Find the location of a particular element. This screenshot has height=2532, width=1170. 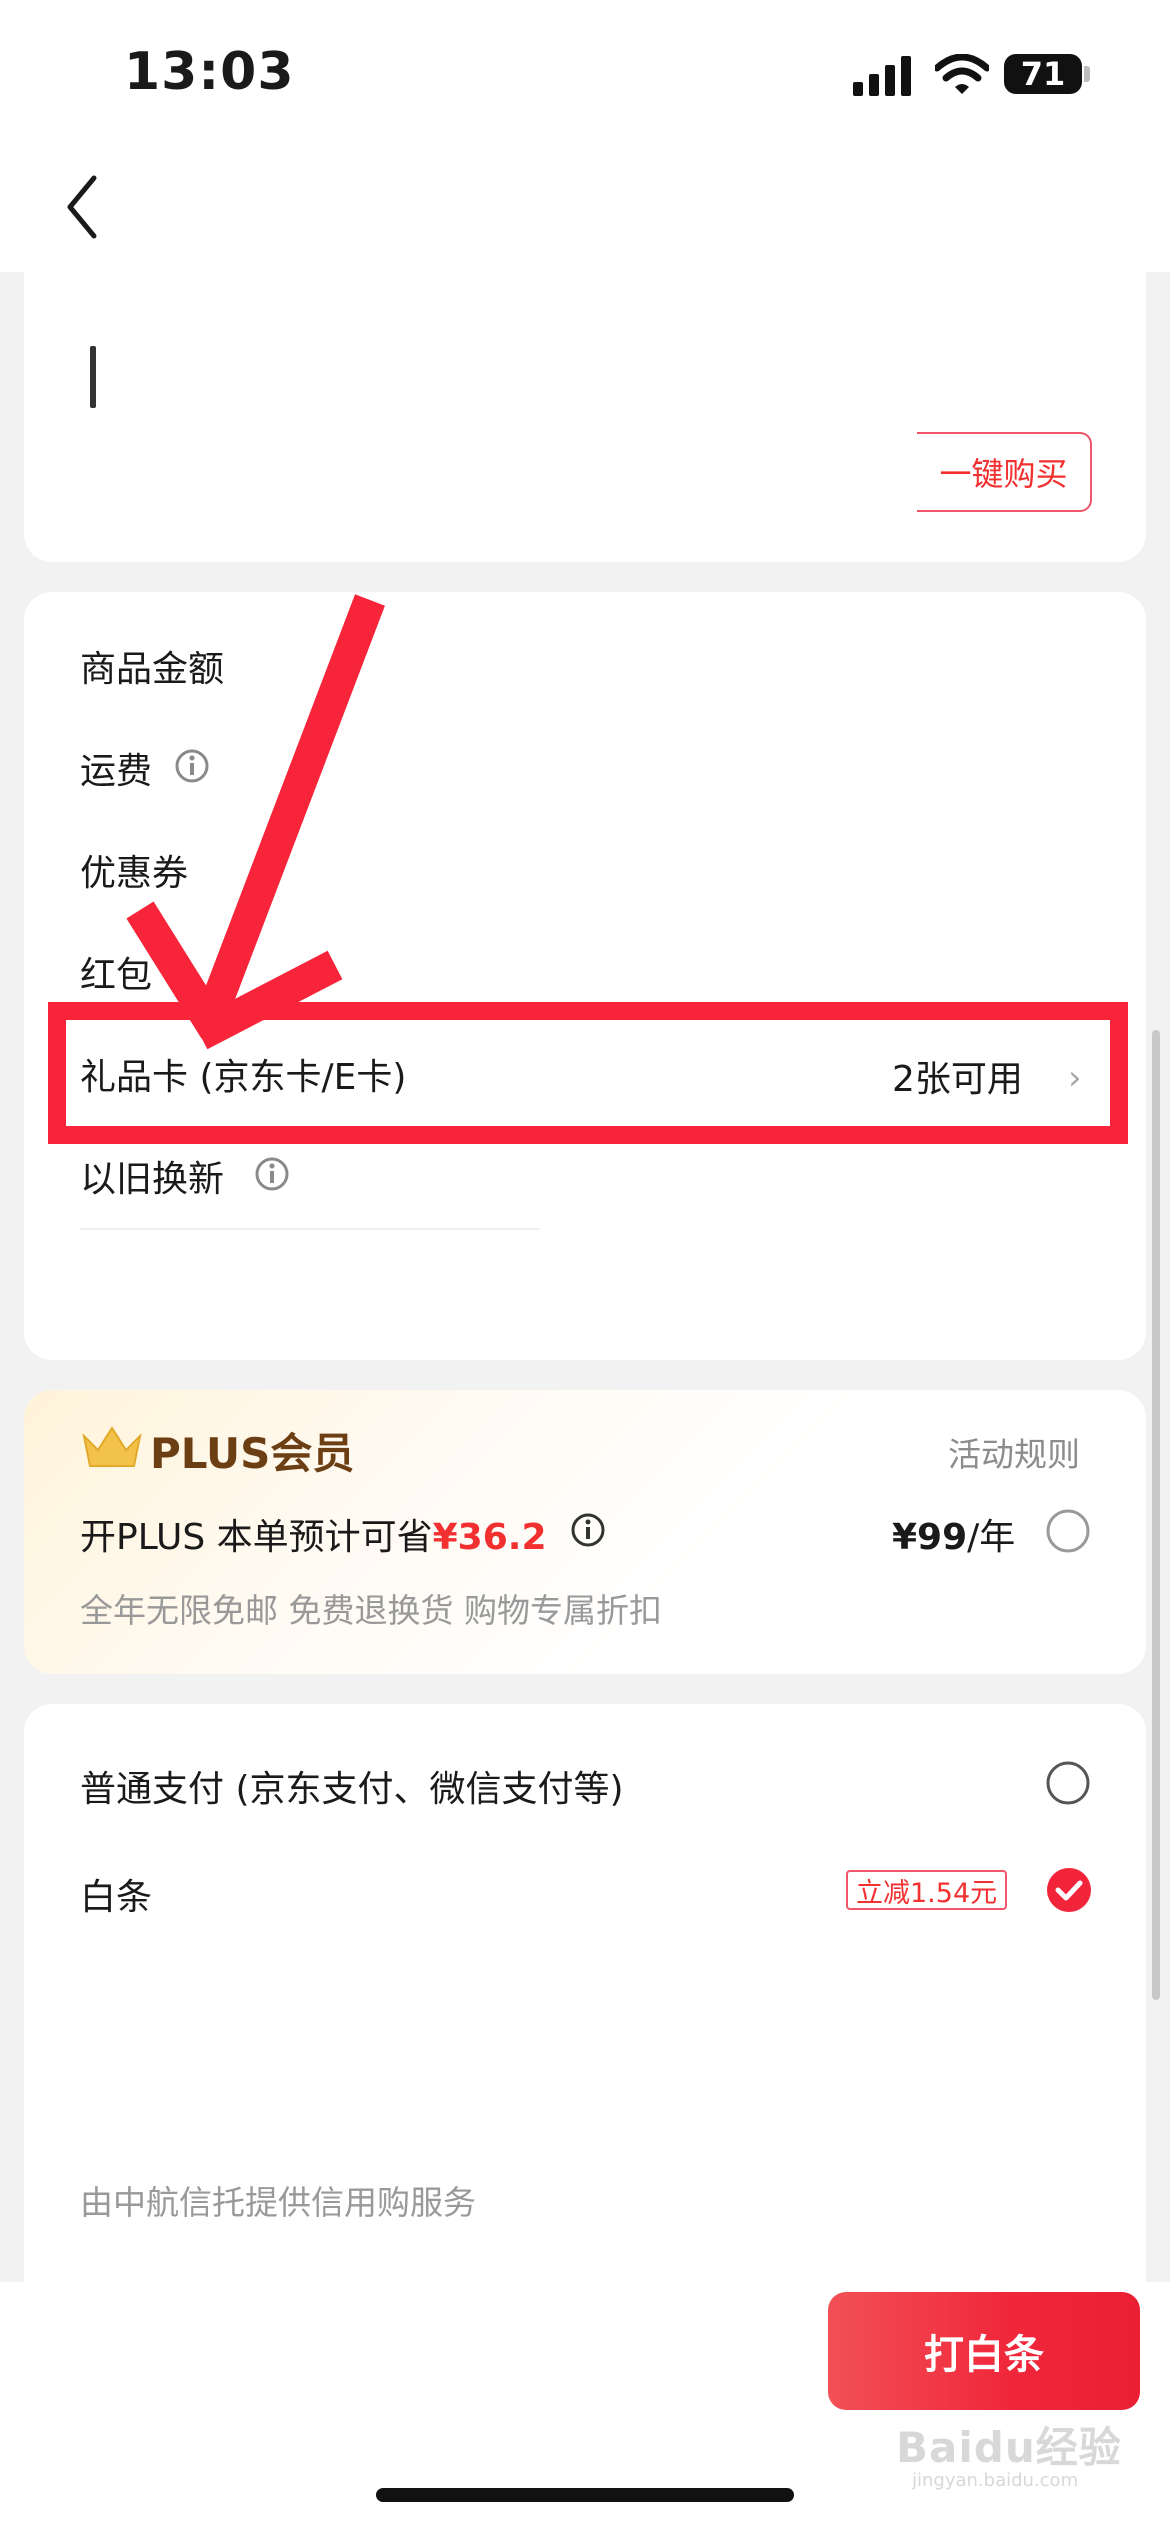

watermark-brand: Baidu经验 is located at coordinates (1009, 2447).